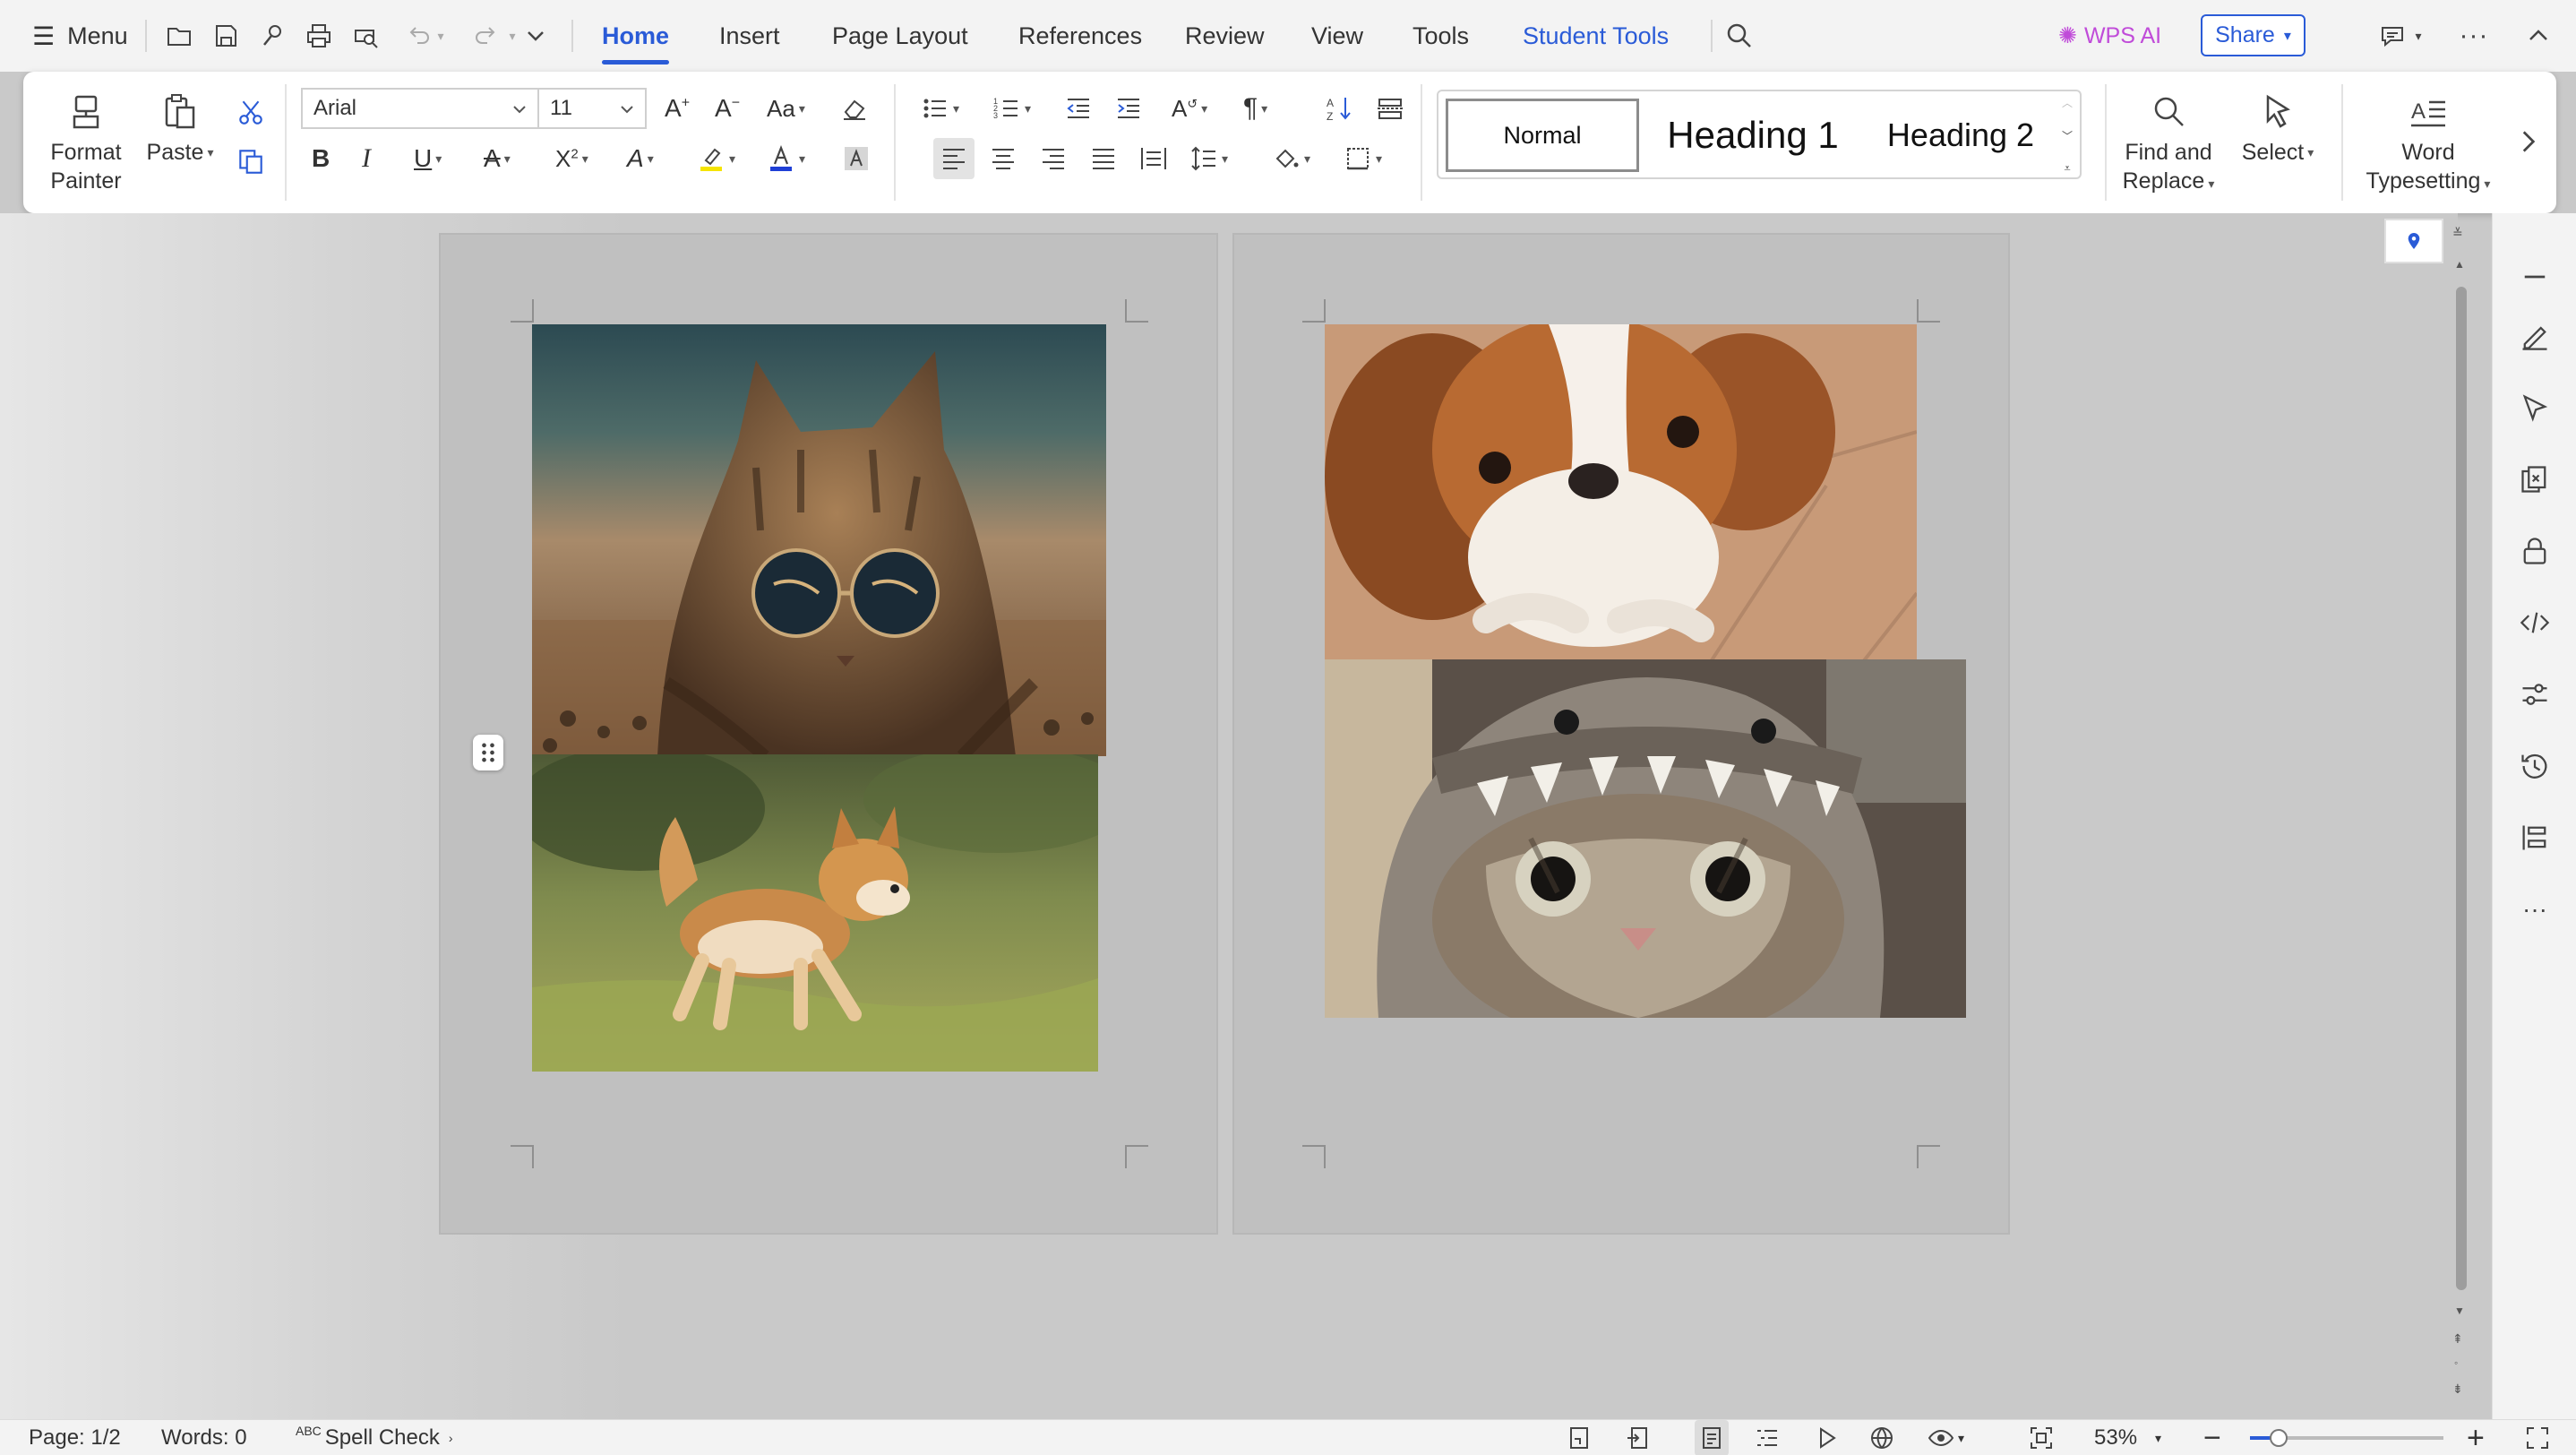 Image resolution: width=2576 pixels, height=1455 pixels. What do you see at coordinates (2127, 1437) in the screenshot?
I see `zoom-level-select: 53% ▾` at bounding box center [2127, 1437].